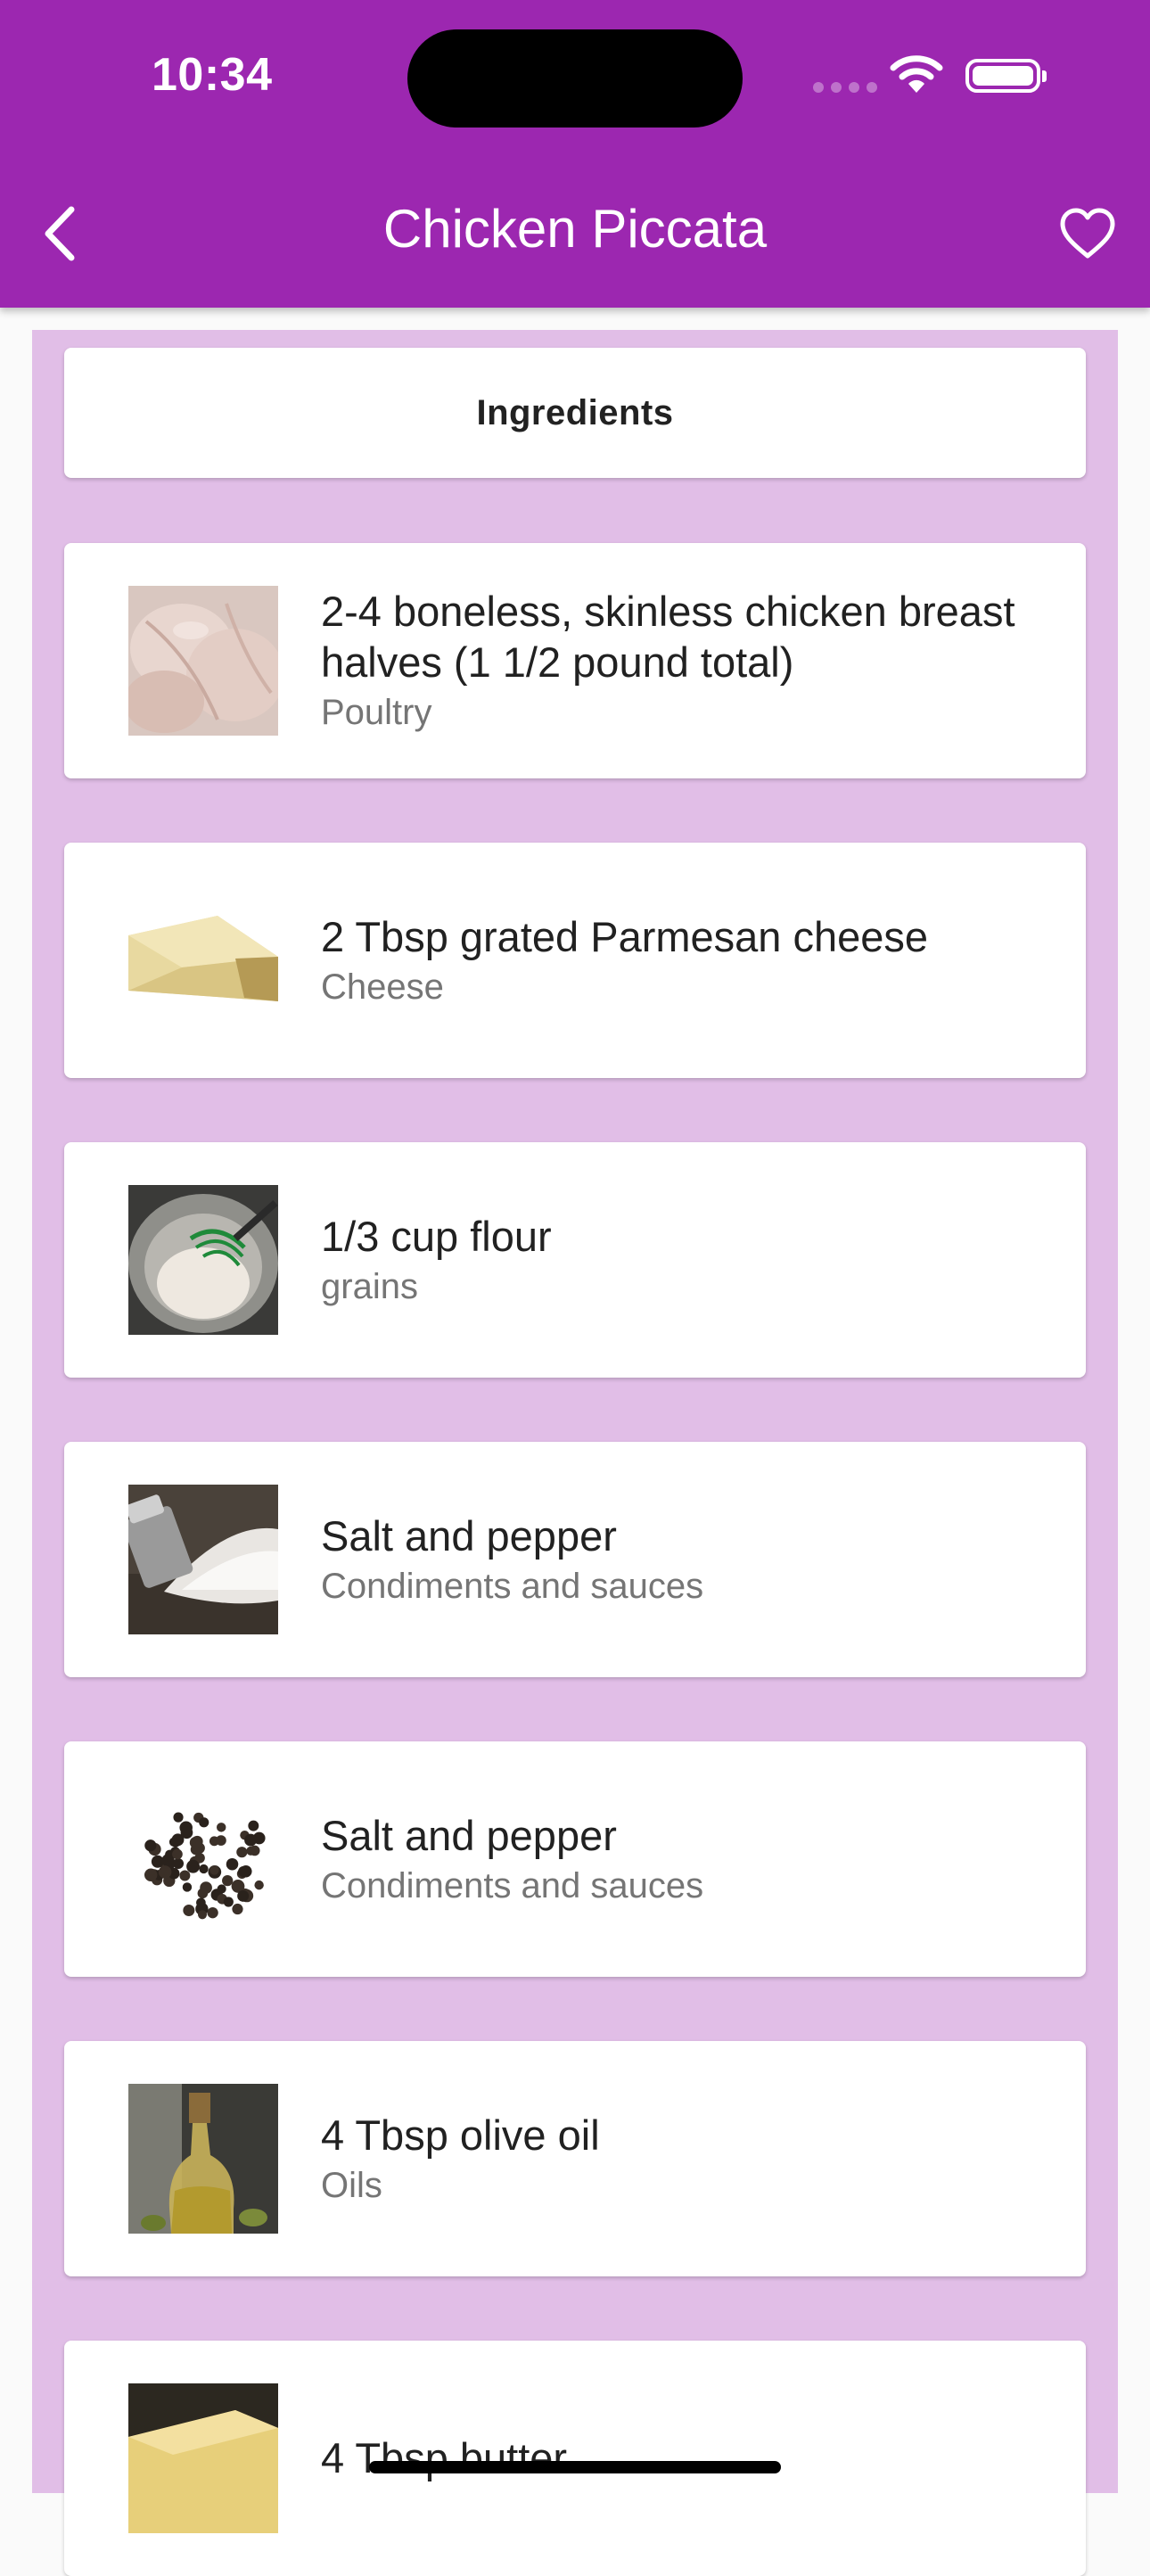 The height and width of the screenshot is (2576, 1150). Describe the element at coordinates (575, 154) in the screenshot. I see `app-bar: 10:34 Chicken Piccata` at that location.